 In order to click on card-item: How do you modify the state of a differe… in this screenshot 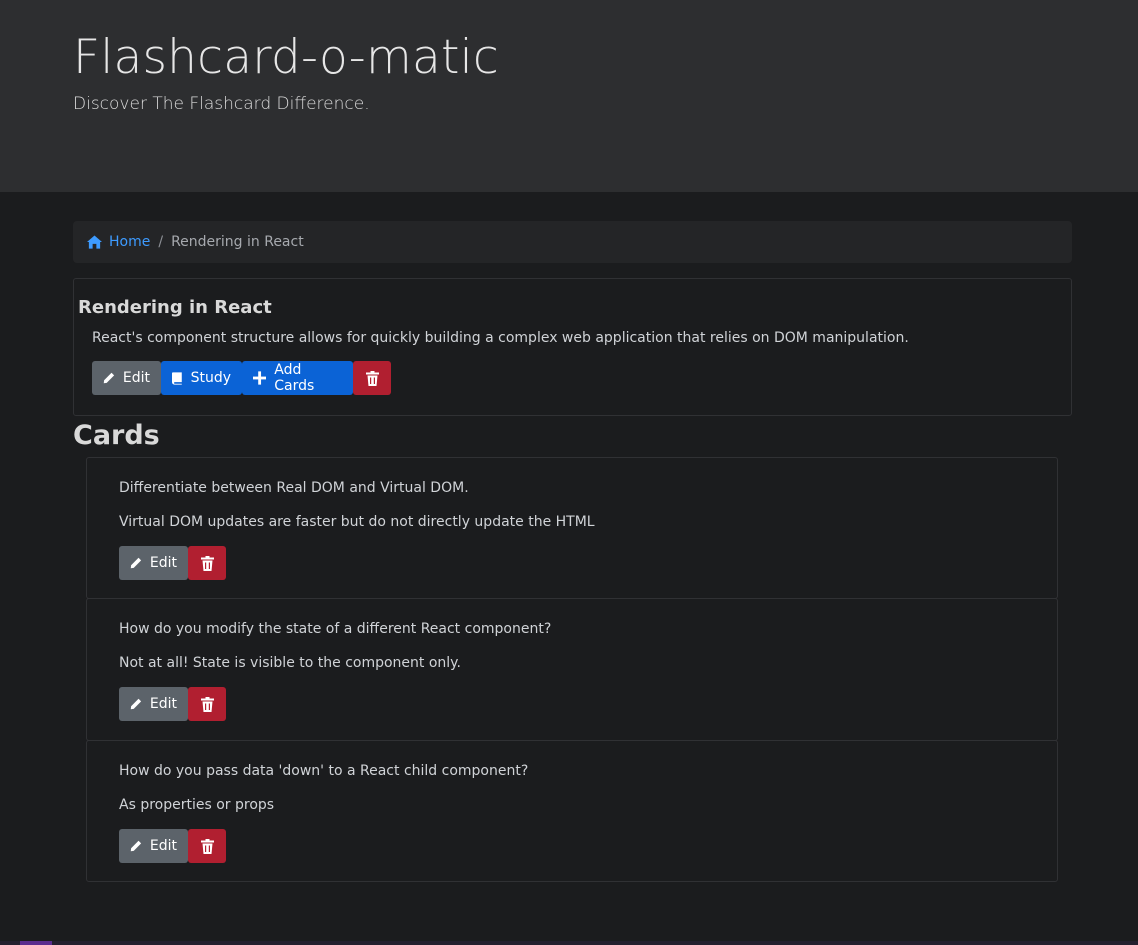, I will do `click(572, 669)`.